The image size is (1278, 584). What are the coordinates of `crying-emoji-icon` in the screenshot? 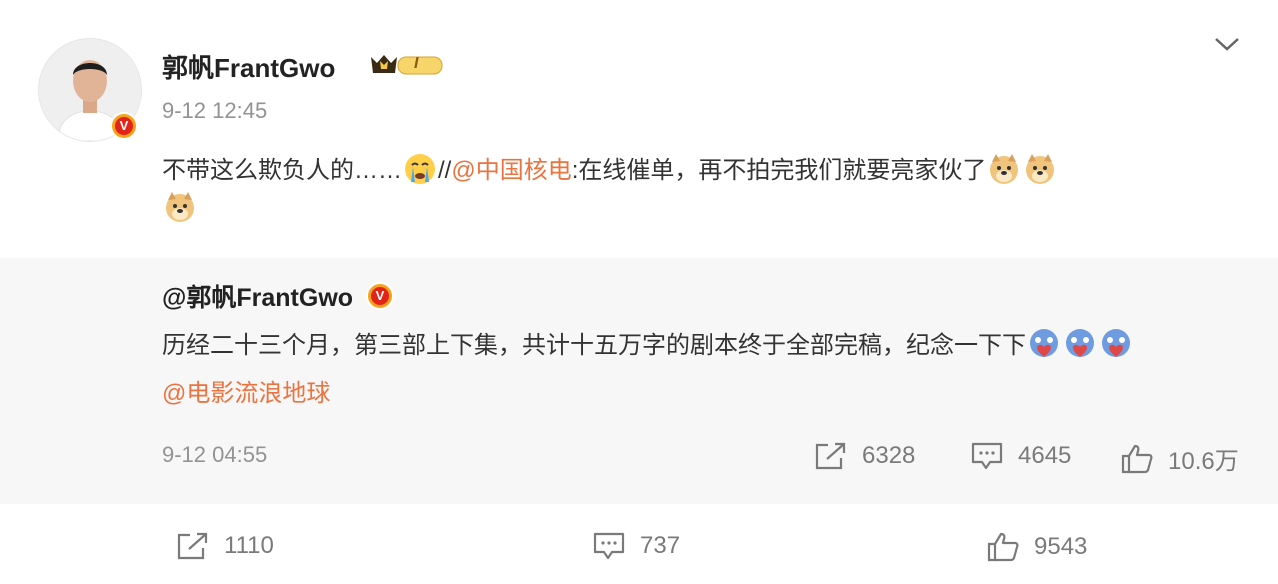 It's located at (420, 169).